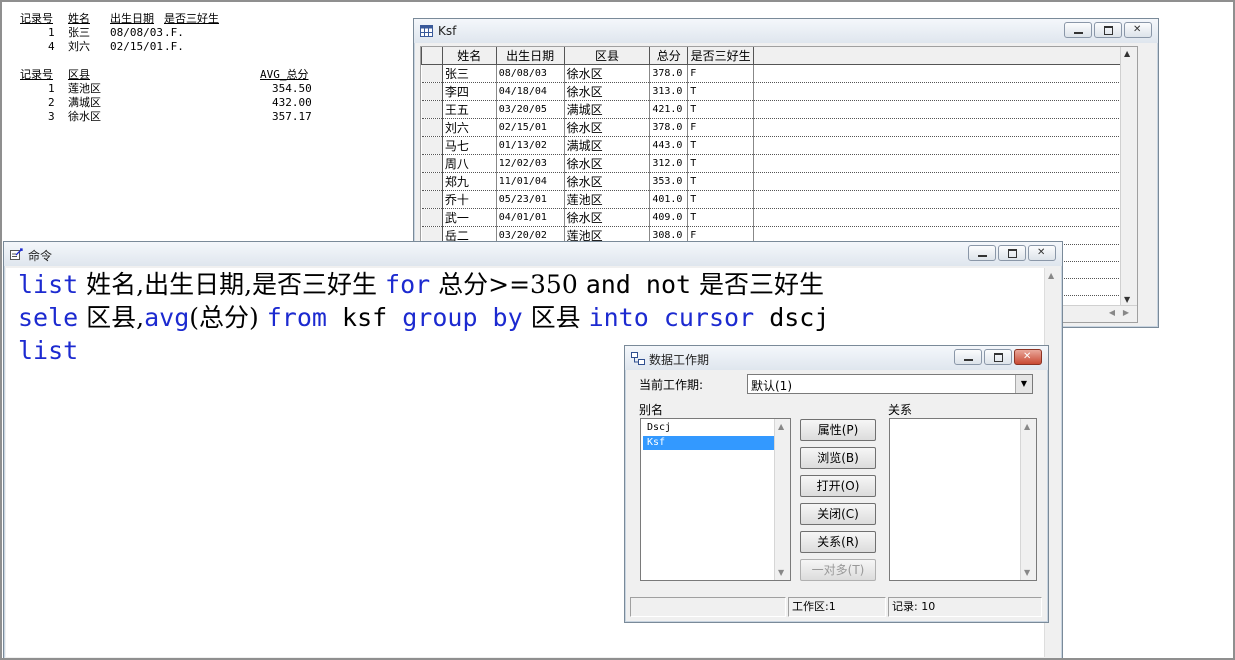  Describe the element at coordinates (779, 109) in the screenshot. I see `table-row: 王五 03/20/05 满城区 421.0 T` at that location.